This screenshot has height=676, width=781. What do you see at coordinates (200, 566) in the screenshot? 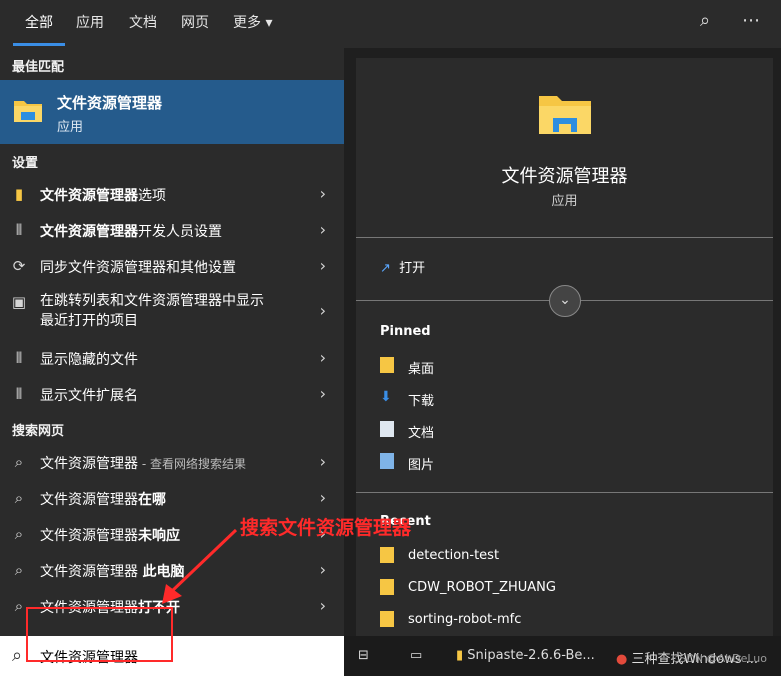
I see `annotation-arrow` at bounding box center [200, 566].